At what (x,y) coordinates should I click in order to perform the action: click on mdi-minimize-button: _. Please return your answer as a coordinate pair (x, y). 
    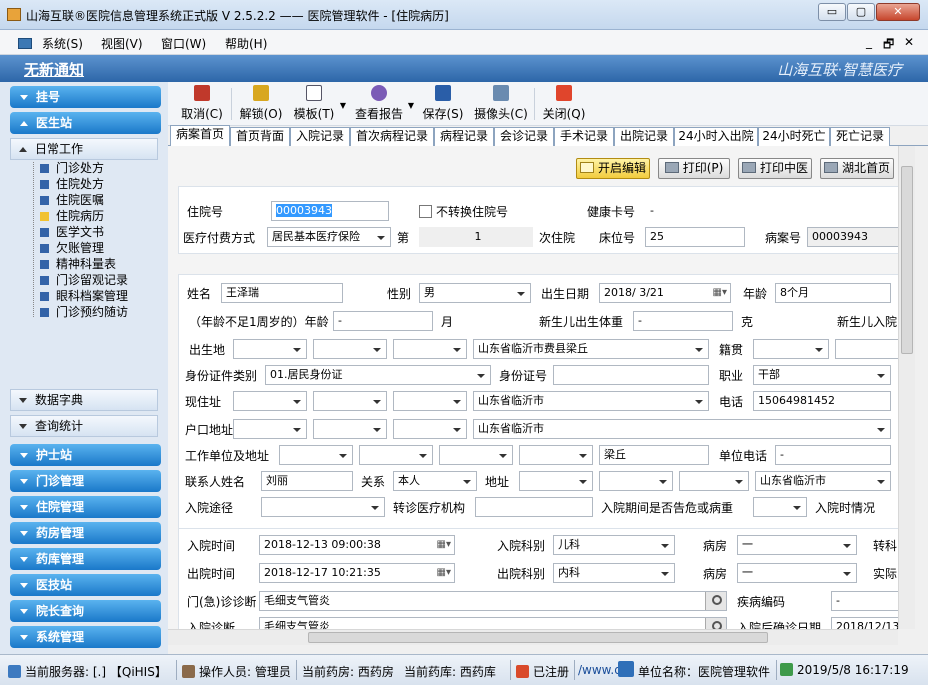
    Looking at the image, I should click on (869, 42).